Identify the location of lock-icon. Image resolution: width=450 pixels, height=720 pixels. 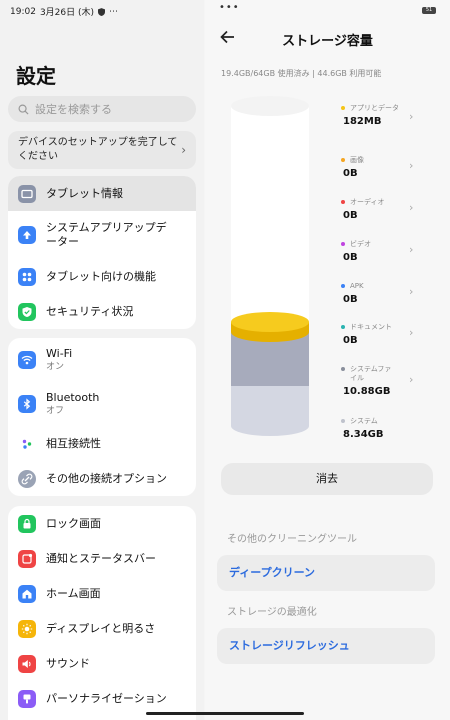
(27, 523).